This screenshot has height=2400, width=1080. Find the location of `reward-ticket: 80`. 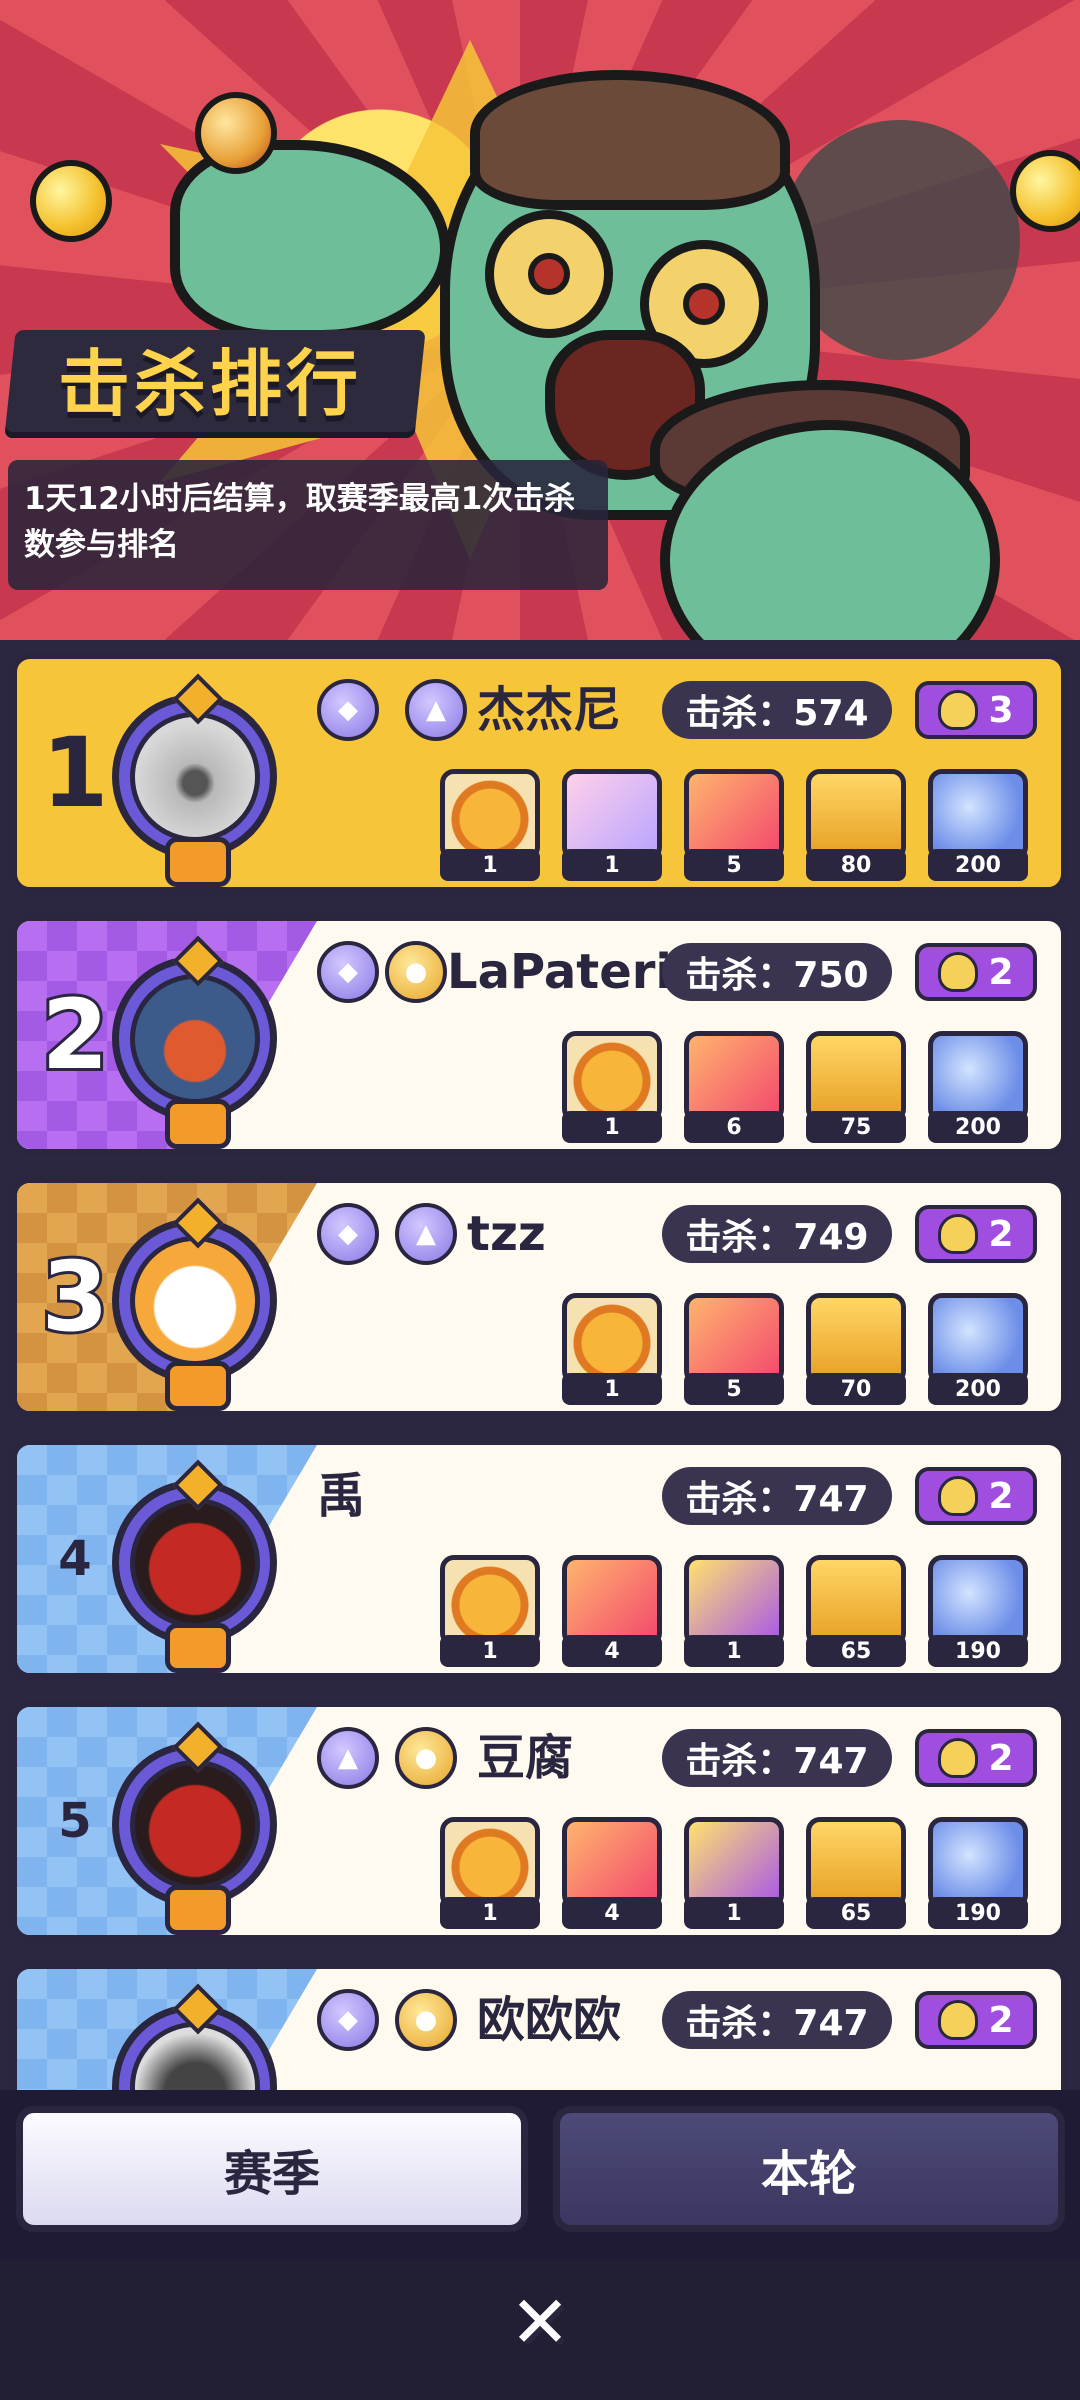

reward-ticket: 80 is located at coordinates (856, 825).